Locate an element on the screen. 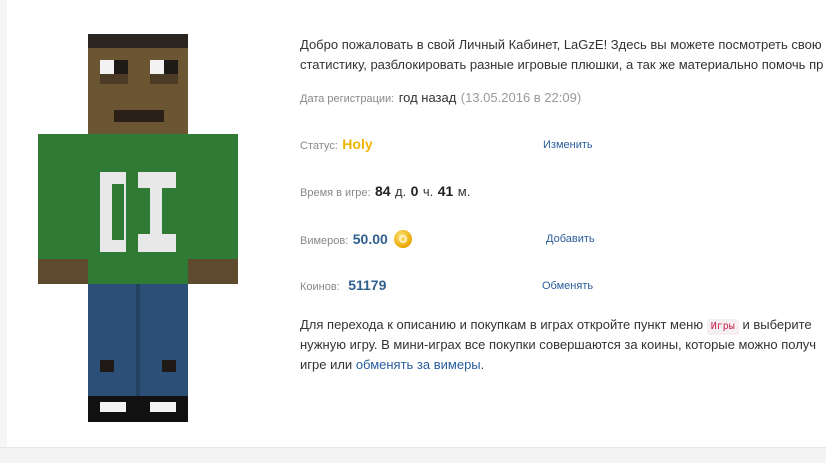 Image resolution: width=826 pixels, height=463 pixels. skin-knee-right is located at coordinates (169, 366).